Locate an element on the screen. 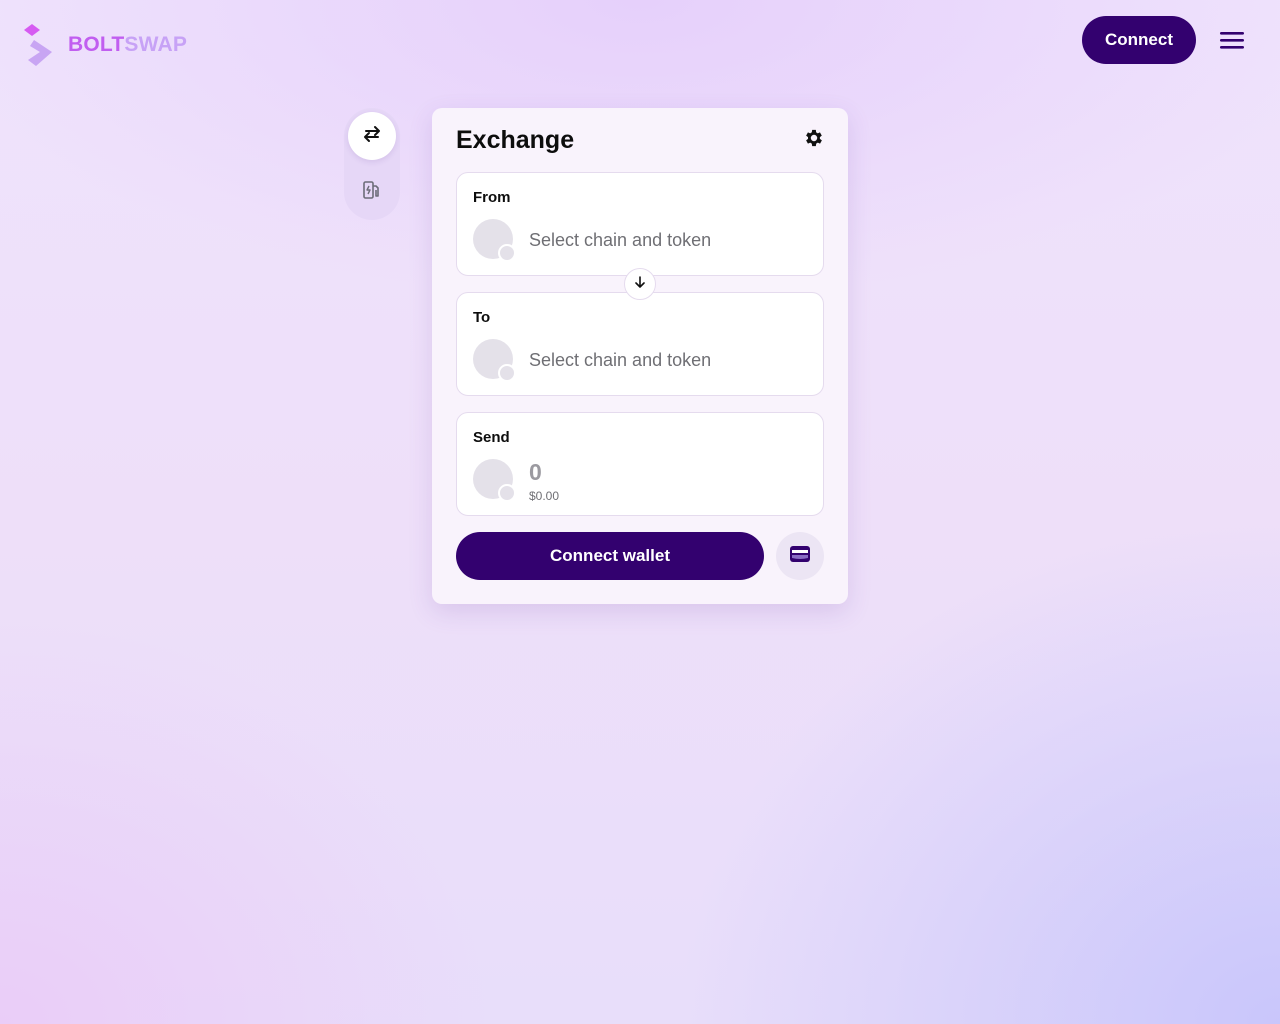 The height and width of the screenshot is (1024, 1280). logo: BOLTSWAP is located at coordinates (104, 45).